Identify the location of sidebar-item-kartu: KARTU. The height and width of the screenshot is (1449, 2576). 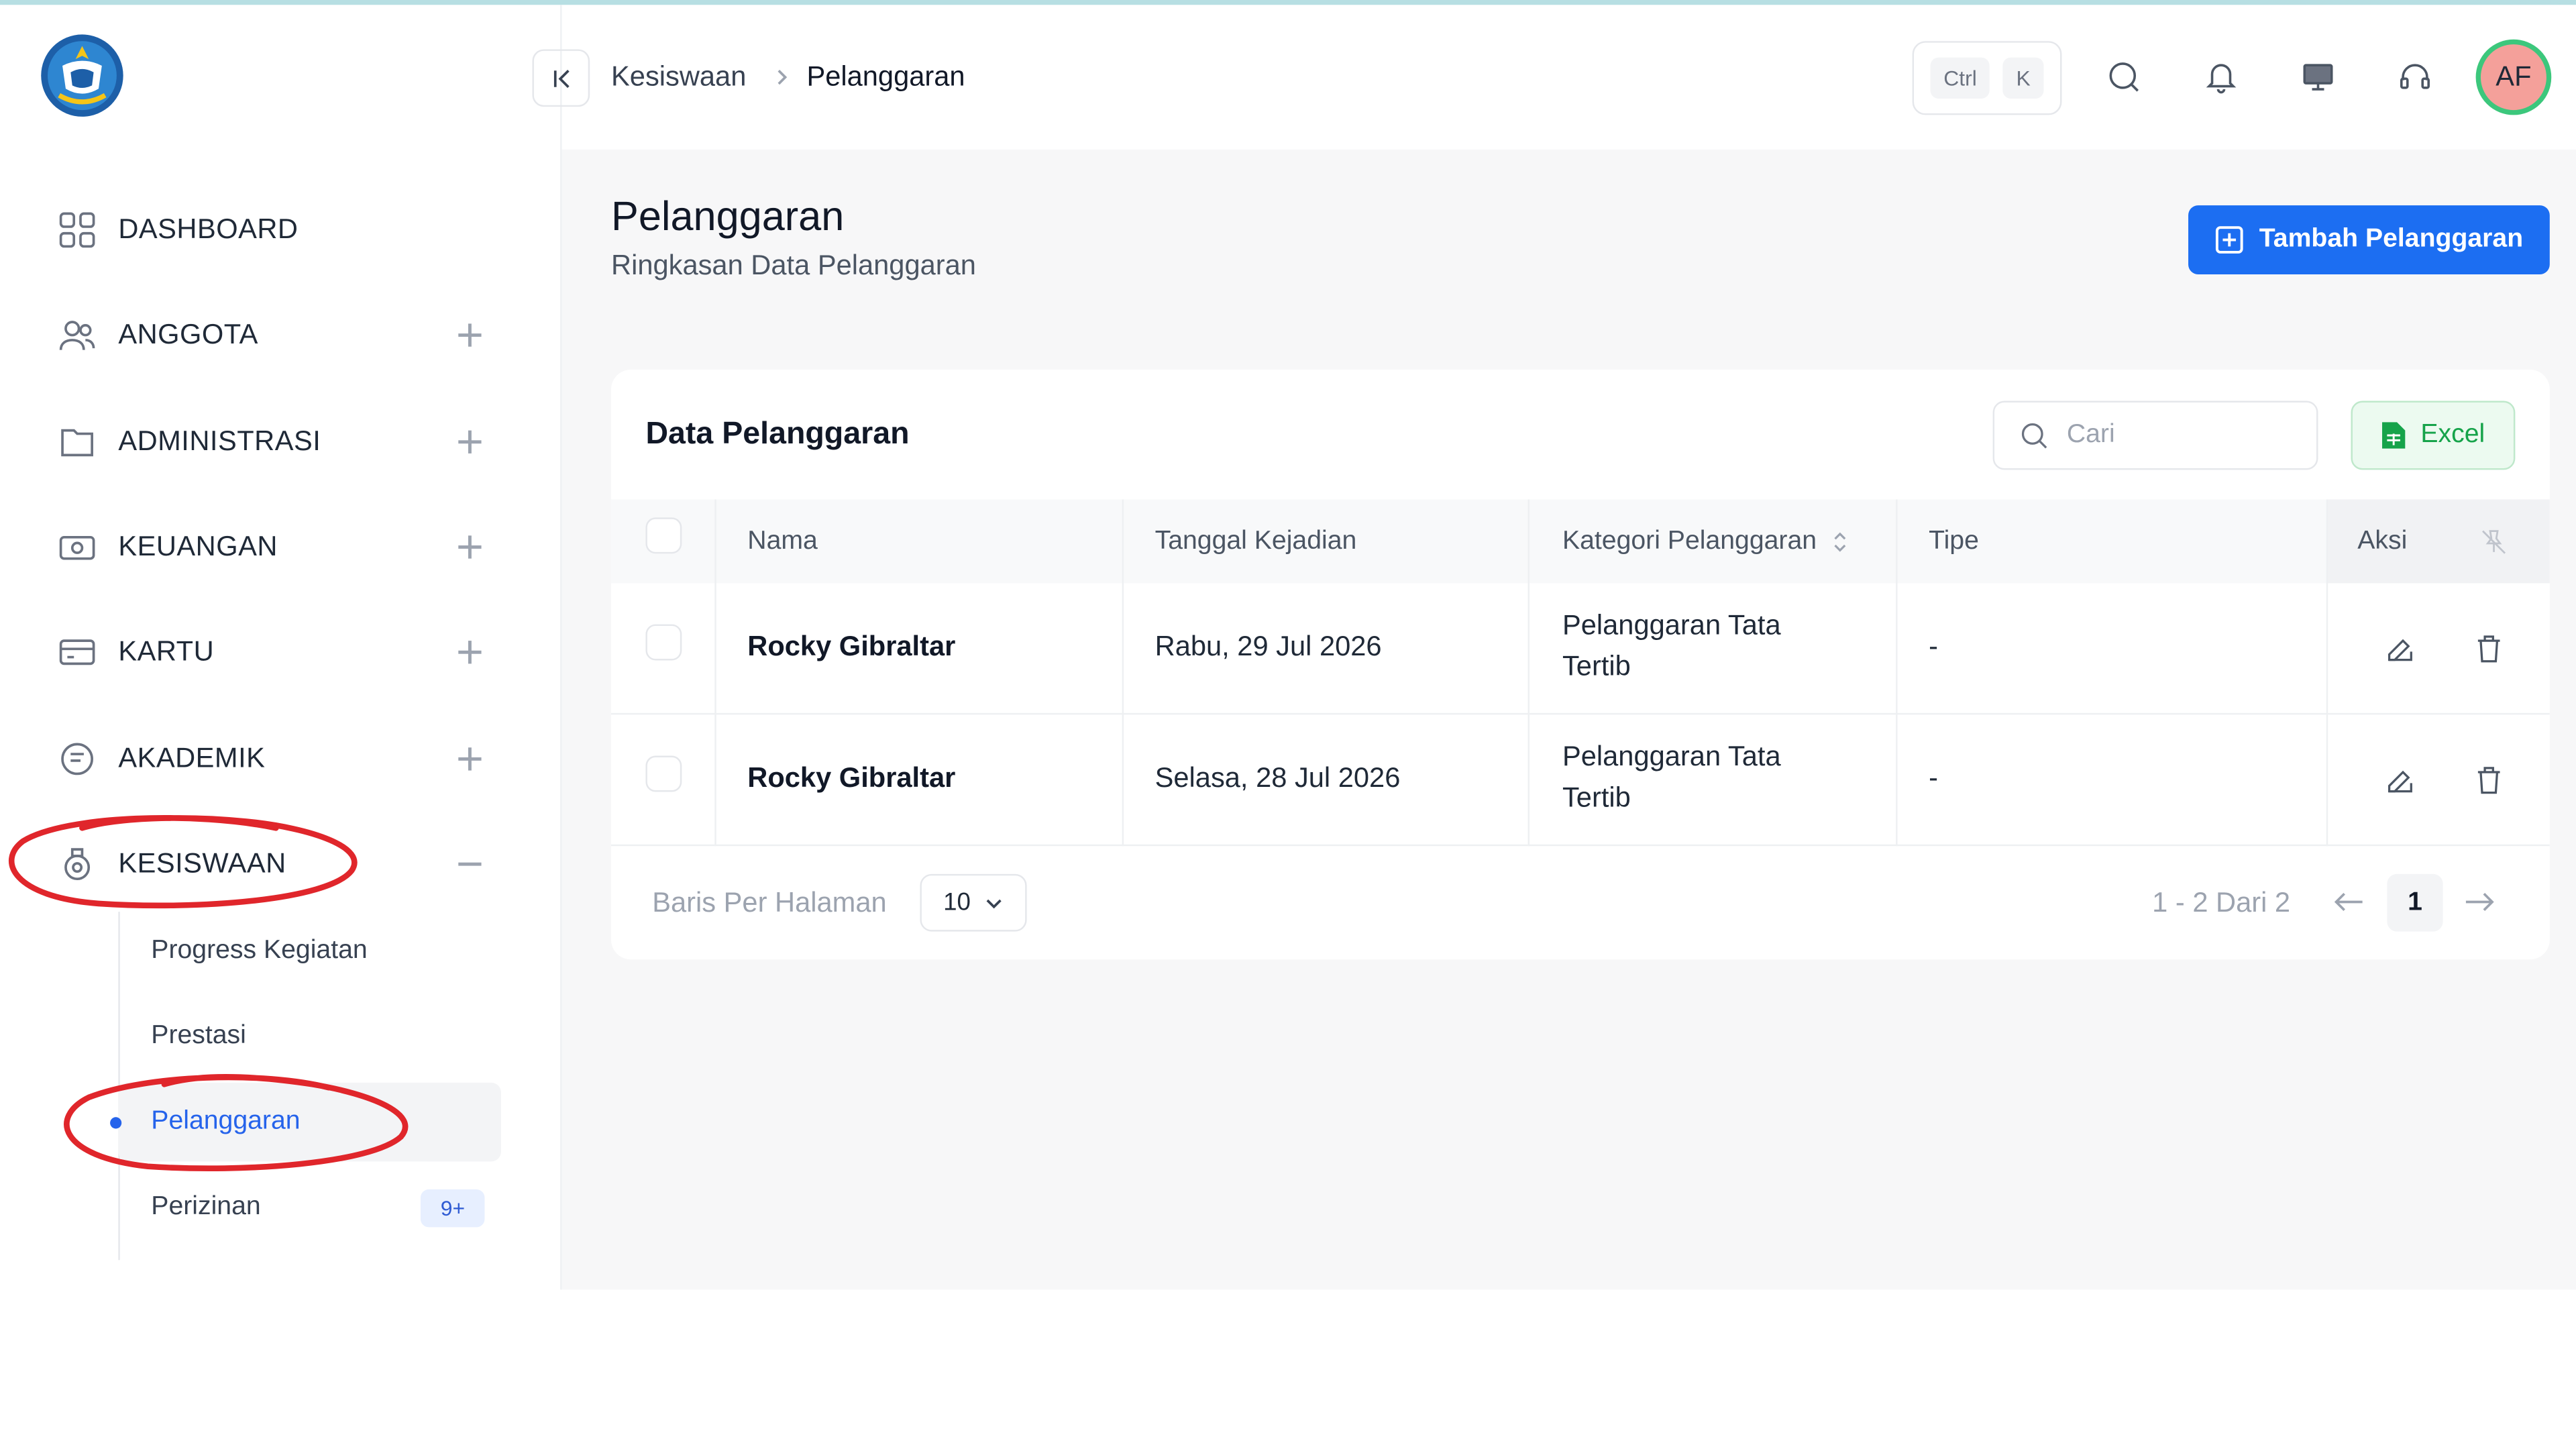
(282, 652).